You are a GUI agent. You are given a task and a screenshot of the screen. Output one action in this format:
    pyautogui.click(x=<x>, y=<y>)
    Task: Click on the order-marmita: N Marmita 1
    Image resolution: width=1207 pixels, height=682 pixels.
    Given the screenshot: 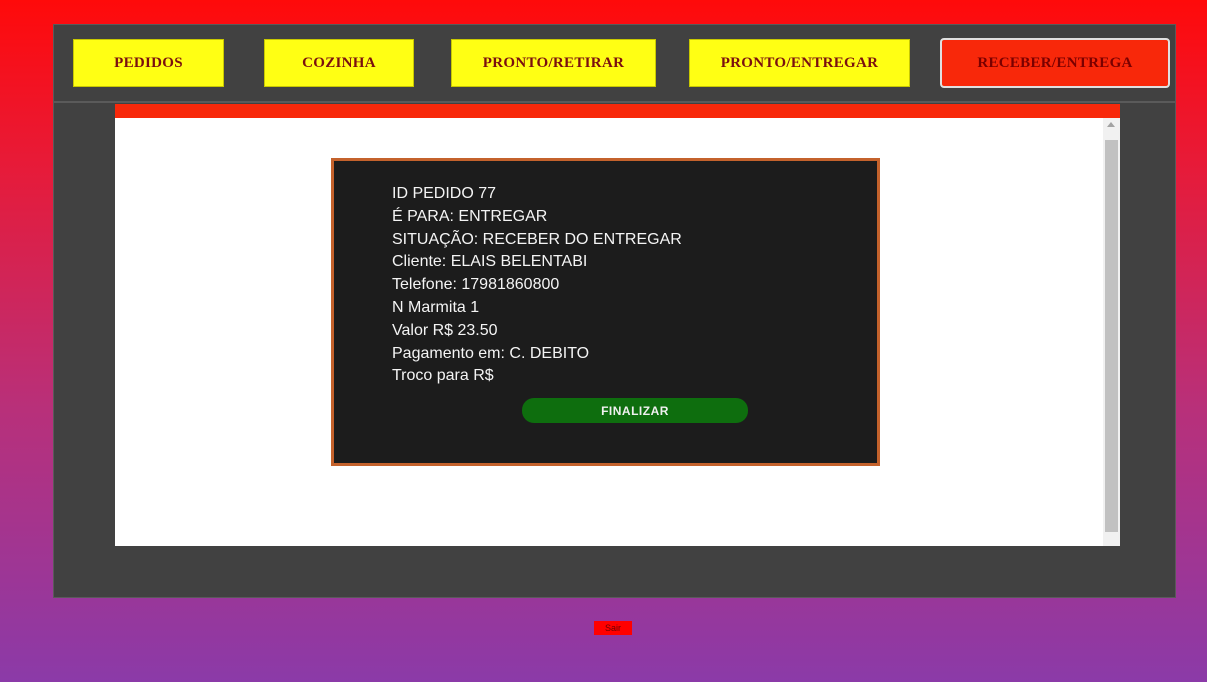 What is the action you would take?
    pyautogui.click(x=436, y=307)
    